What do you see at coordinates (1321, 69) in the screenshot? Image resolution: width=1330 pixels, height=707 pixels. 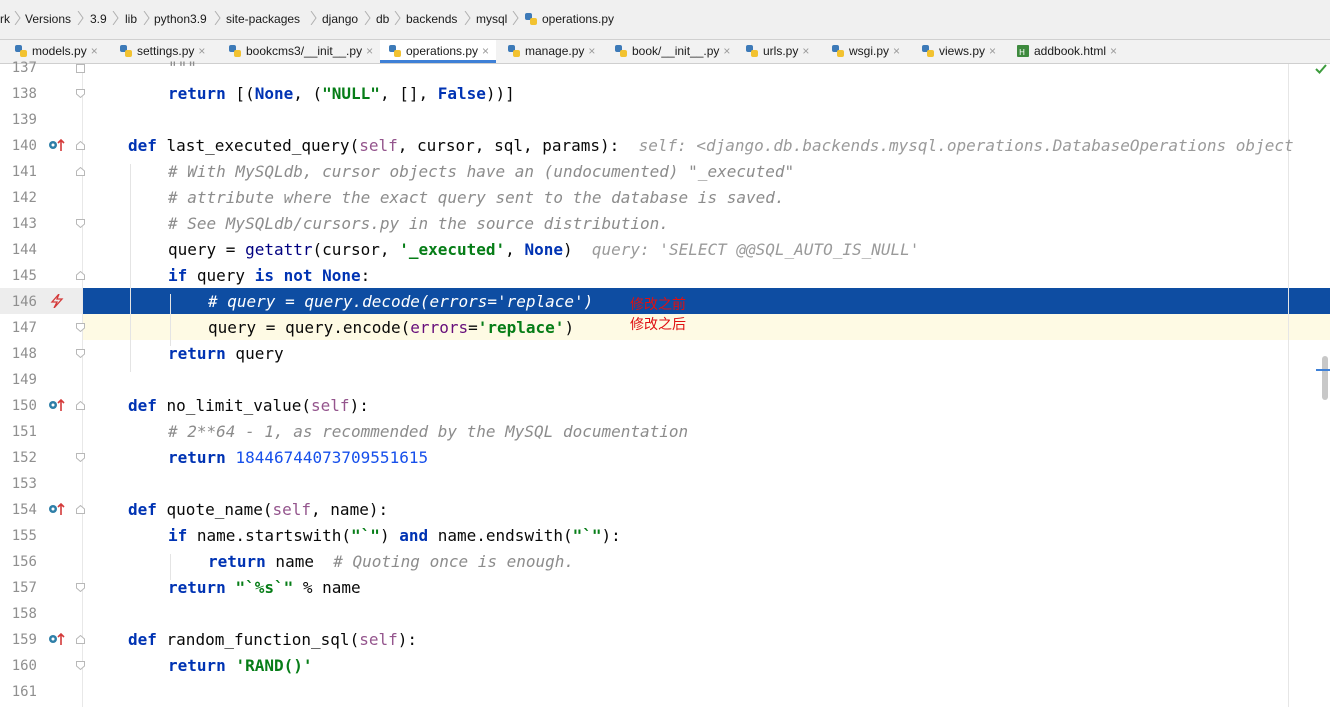 I see `inspection-ok-check-icon` at bounding box center [1321, 69].